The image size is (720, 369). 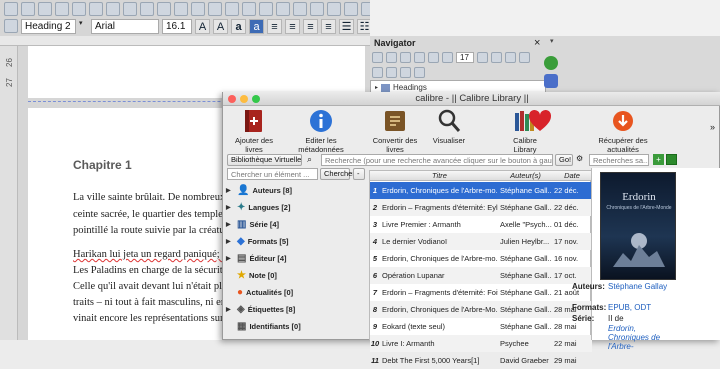 What do you see at coordinates (419, 57) in the screenshot?
I see `drag-mode-icon` at bounding box center [419, 57].